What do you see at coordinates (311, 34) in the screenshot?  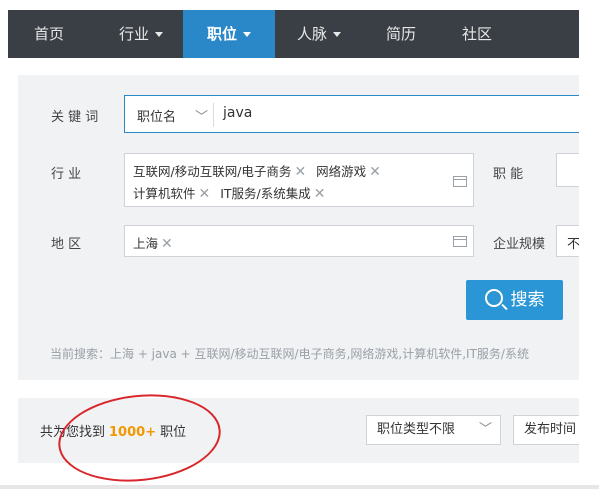 I see `nav-label: 人脉` at bounding box center [311, 34].